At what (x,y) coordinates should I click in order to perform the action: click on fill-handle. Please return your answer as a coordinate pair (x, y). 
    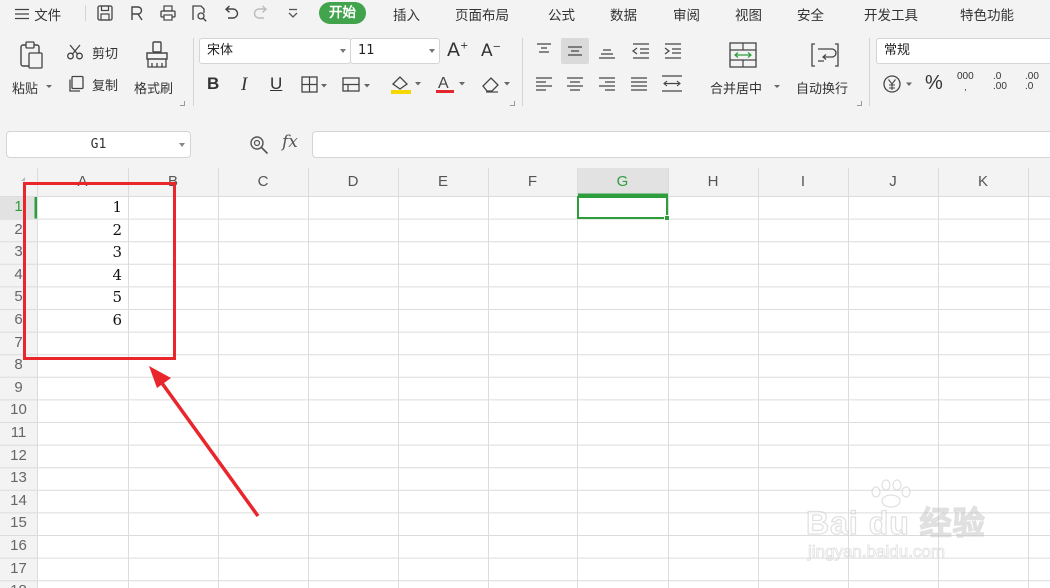
    Looking at the image, I should click on (667, 218).